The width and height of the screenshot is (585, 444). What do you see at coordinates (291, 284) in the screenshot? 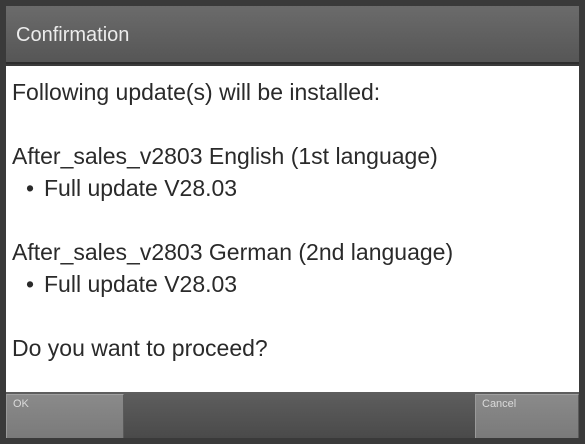
I see `update-detail-german: • Full update V28.03` at bounding box center [291, 284].